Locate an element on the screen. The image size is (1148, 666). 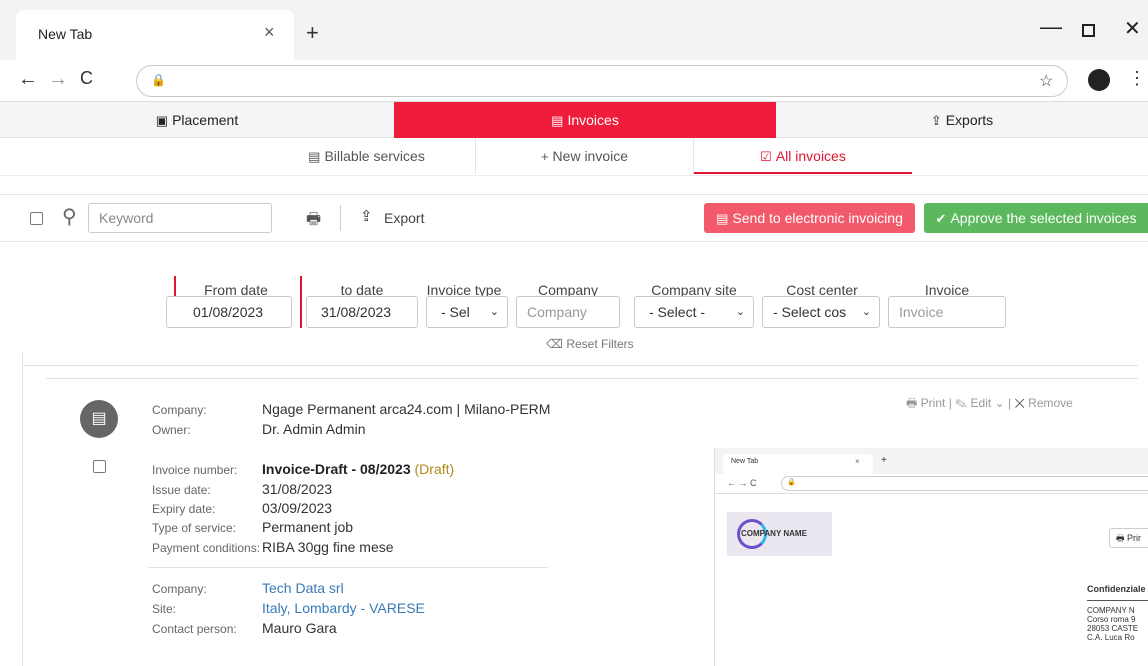
reload-icon: C is located at coordinates (86, 78).